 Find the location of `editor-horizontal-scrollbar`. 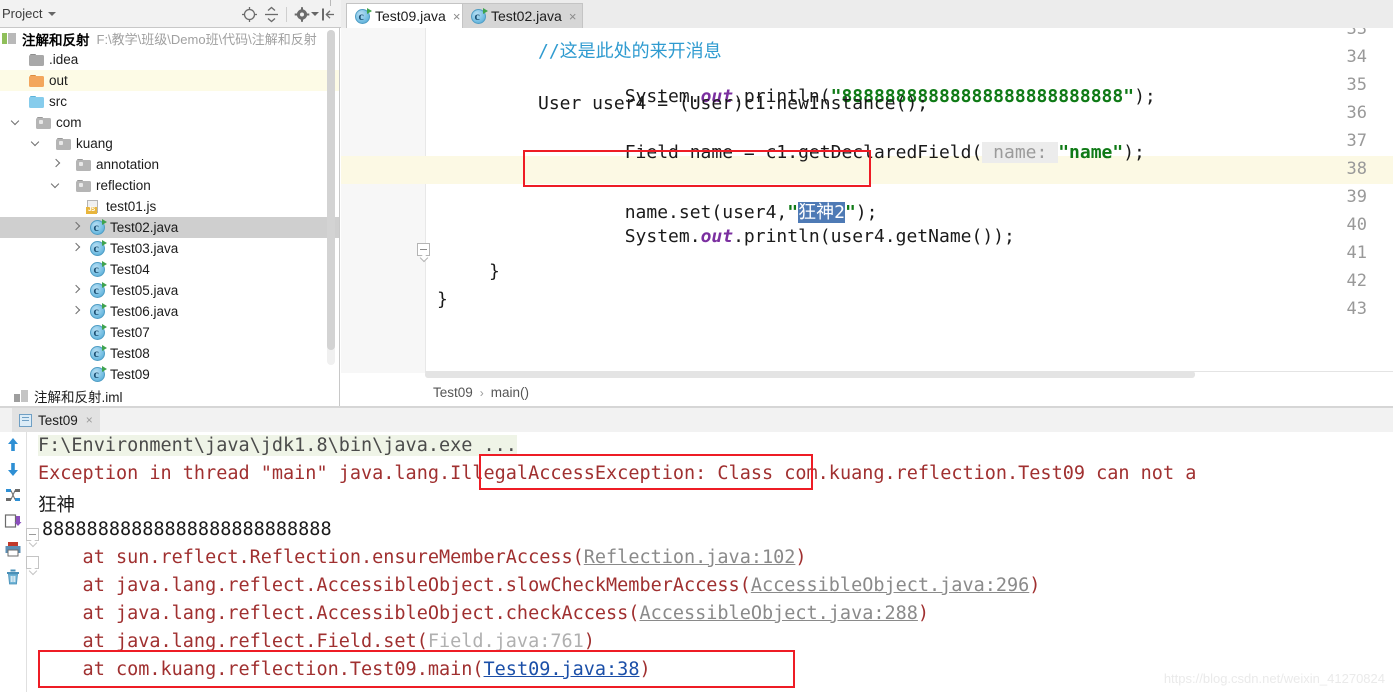

editor-horizontal-scrollbar is located at coordinates (810, 374).